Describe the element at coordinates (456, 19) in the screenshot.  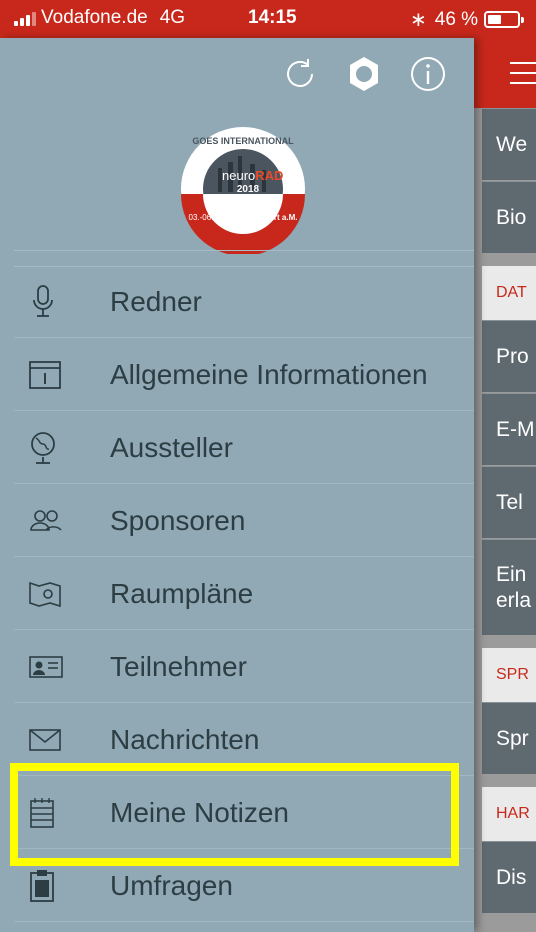
I see `battery-percent: 46 %` at that location.